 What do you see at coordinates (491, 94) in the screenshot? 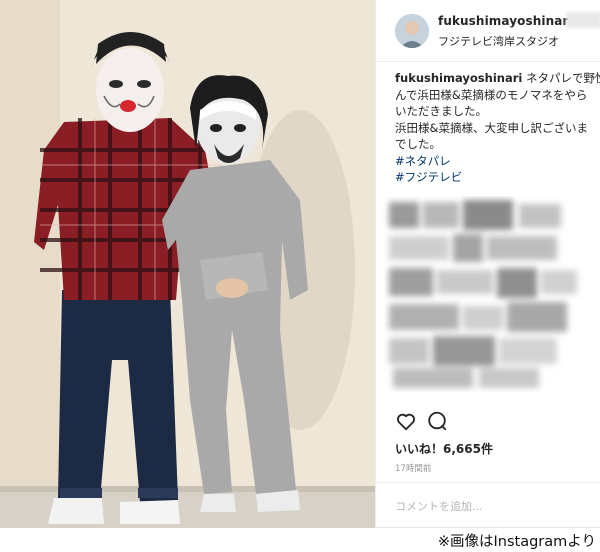
I see `caption-line: んで浜田様&菜摘様のモノマネをやら` at bounding box center [491, 94].